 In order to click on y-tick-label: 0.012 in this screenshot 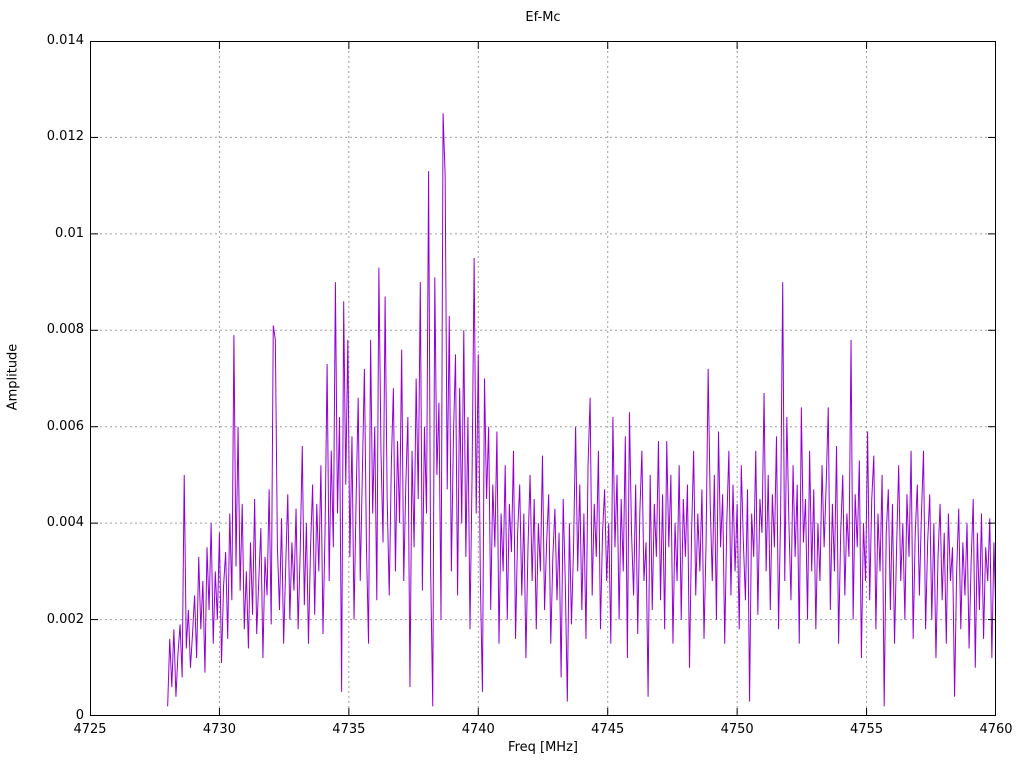, I will do `click(65, 137)`.